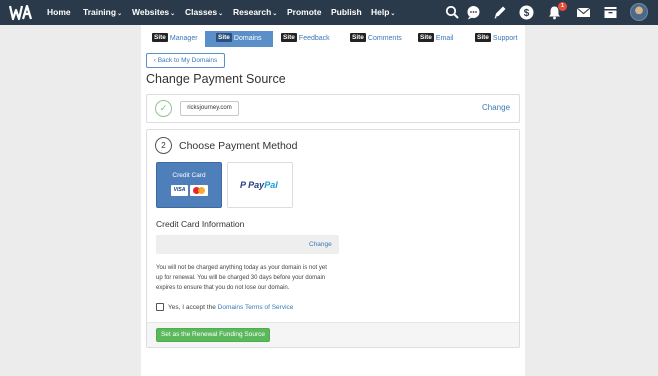  Describe the element at coordinates (305, 39) in the screenshot. I see `tab-site-feedback: Site Feedback` at that location.